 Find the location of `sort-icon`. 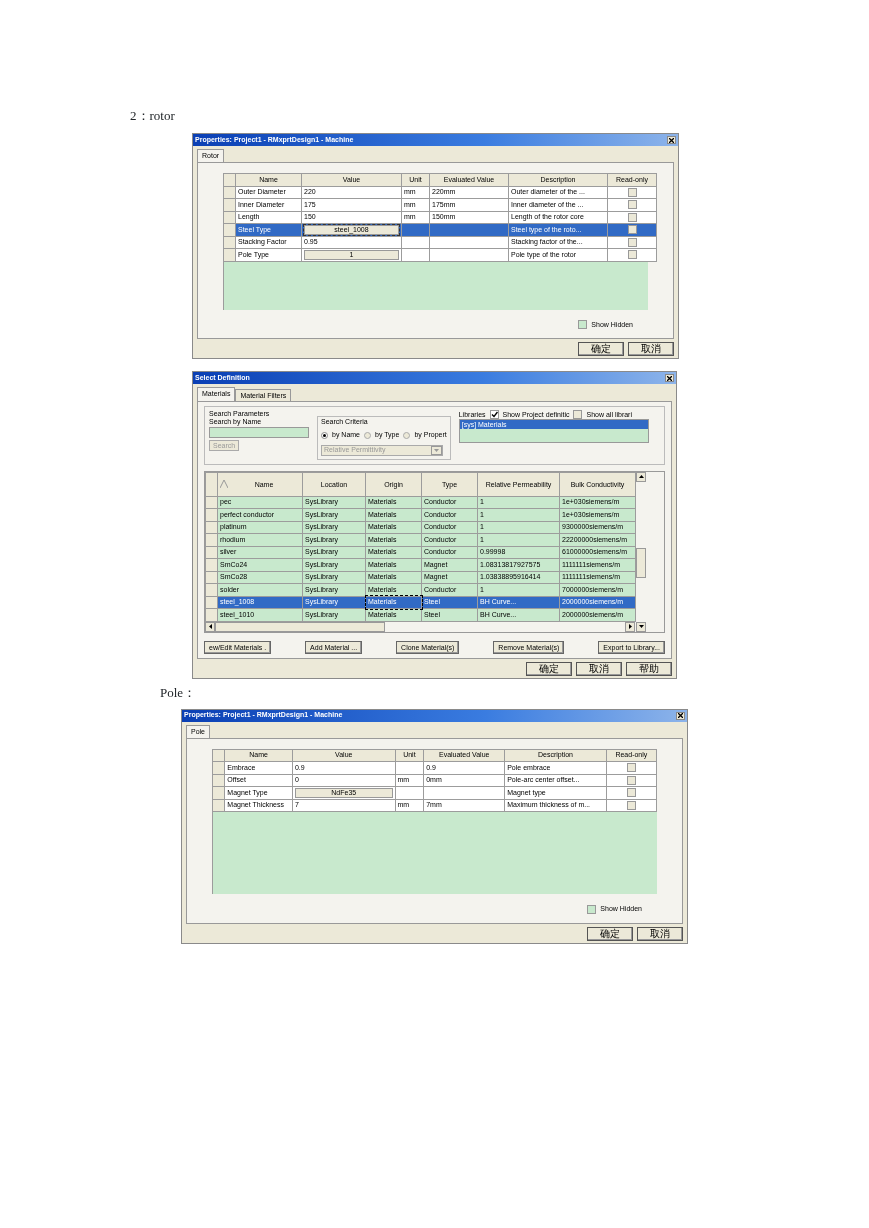

sort-icon is located at coordinates (224, 484).